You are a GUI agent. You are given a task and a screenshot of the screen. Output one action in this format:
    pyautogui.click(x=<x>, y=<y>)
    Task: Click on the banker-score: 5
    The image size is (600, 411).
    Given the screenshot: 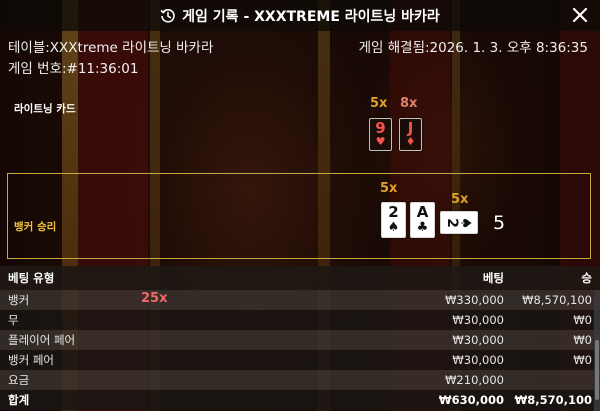 What is the action you would take?
    pyautogui.click(x=499, y=223)
    